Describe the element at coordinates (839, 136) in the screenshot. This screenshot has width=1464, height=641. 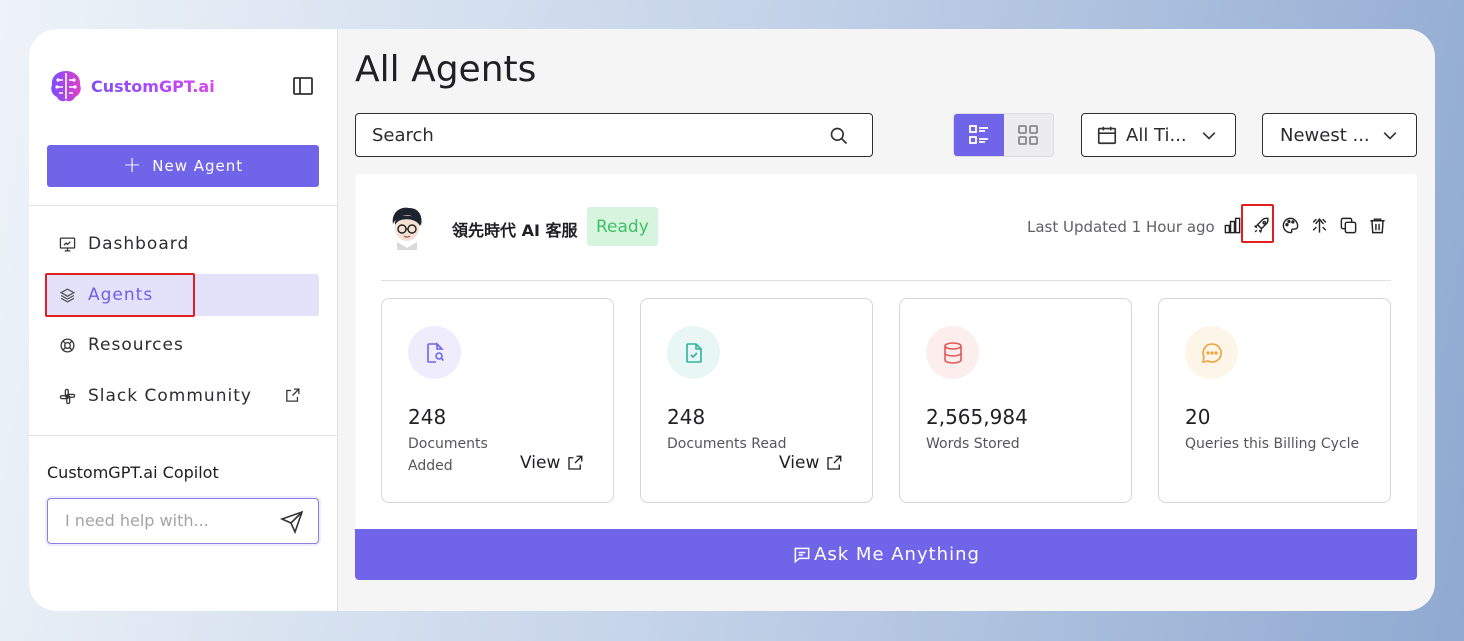
I see `search-icon` at that location.